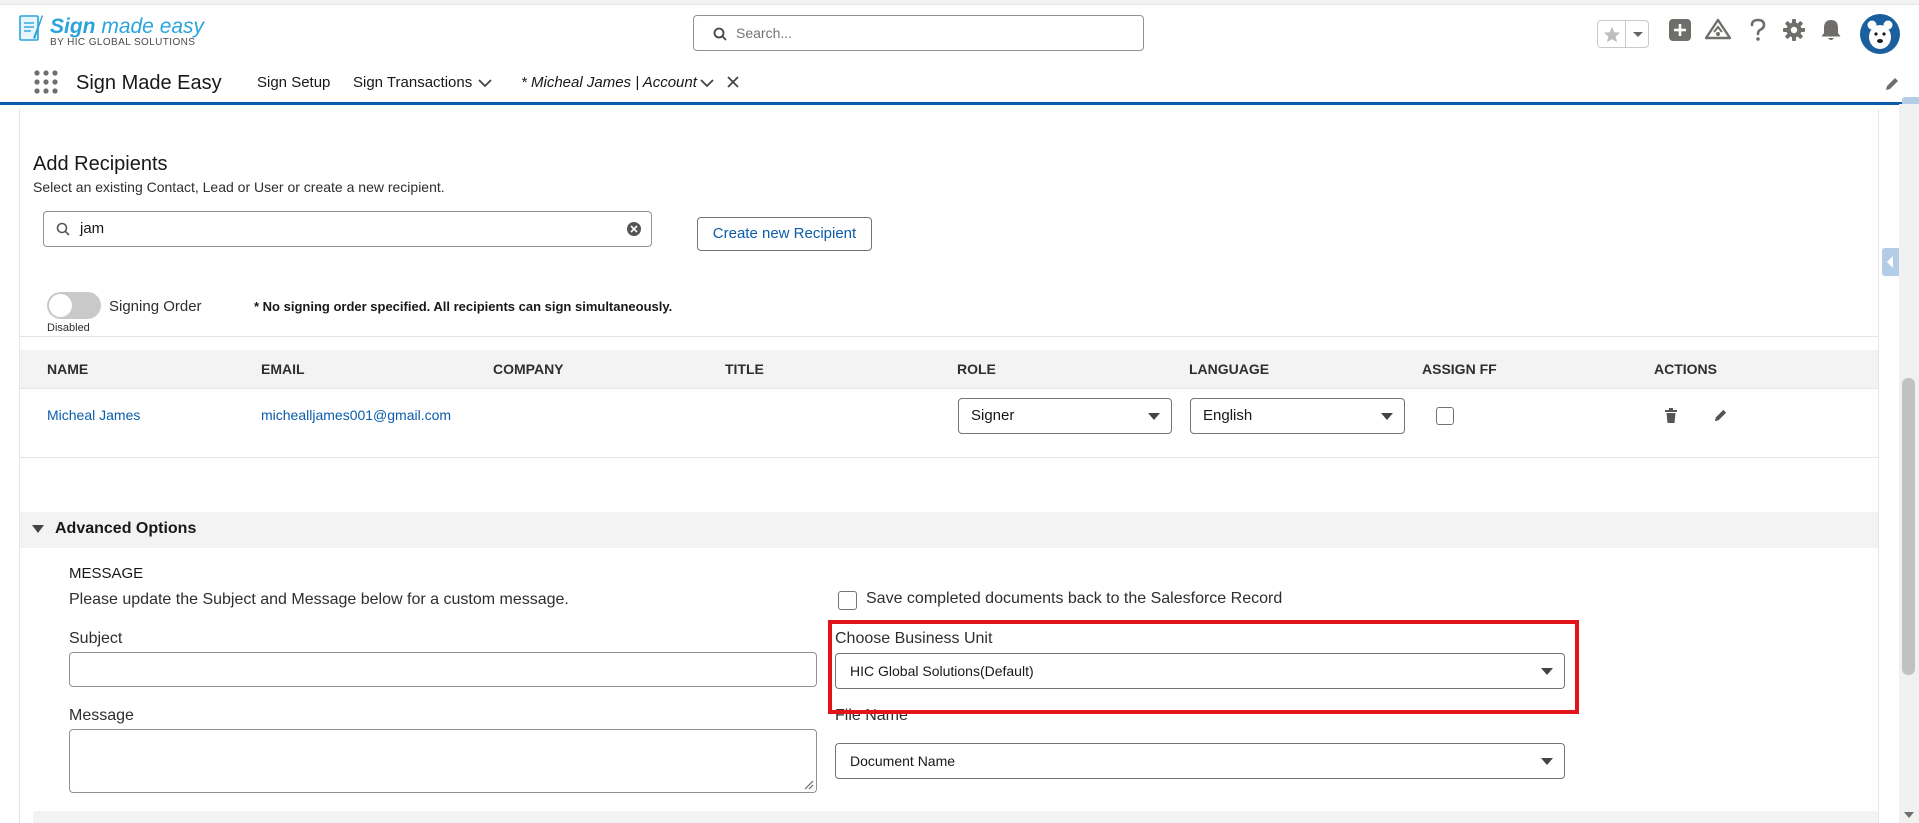 Image resolution: width=1919 pixels, height=823 pixels. Describe the element at coordinates (356, 415) in the screenshot. I see `recipient-email-link: michealljames001@gmail.com` at that location.